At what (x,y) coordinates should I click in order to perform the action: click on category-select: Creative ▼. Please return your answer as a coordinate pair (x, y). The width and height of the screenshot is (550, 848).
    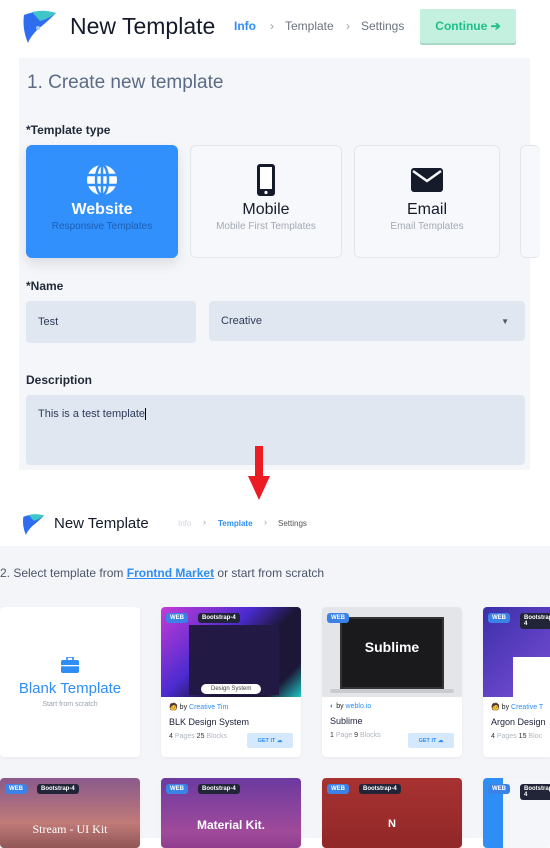
    Looking at the image, I should click on (367, 321).